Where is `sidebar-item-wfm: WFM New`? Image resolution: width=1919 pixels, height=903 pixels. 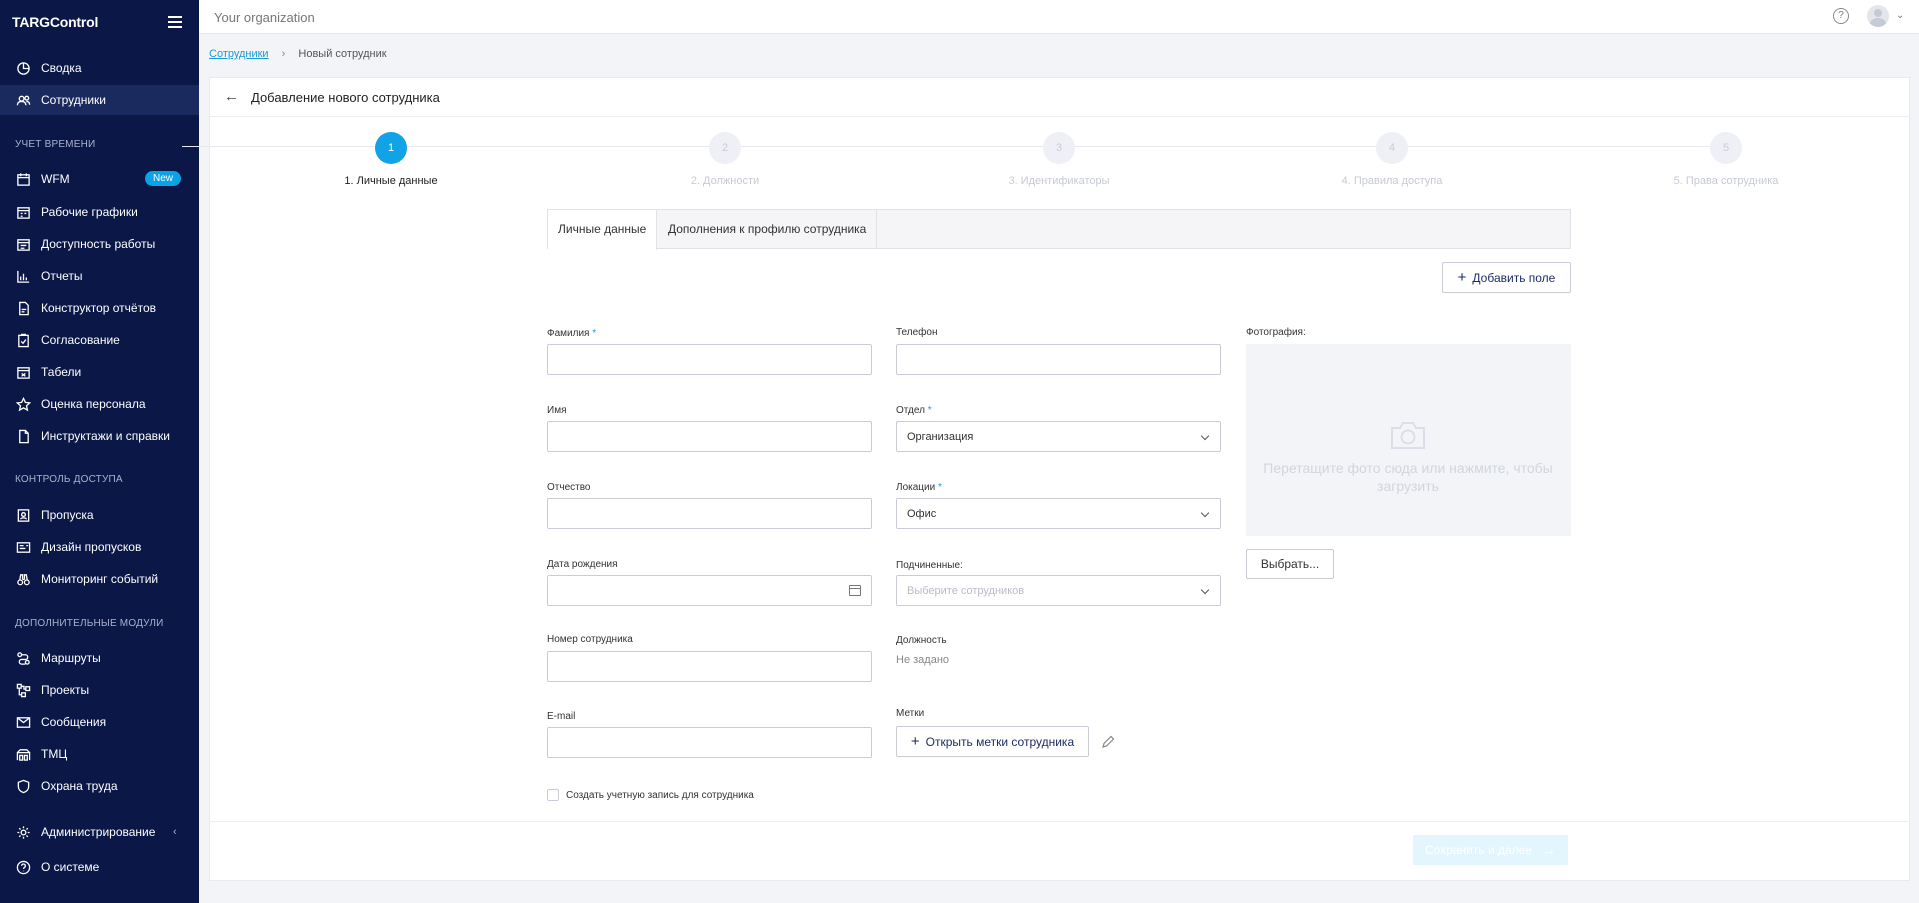 sidebar-item-wfm: WFM New is located at coordinates (99, 179).